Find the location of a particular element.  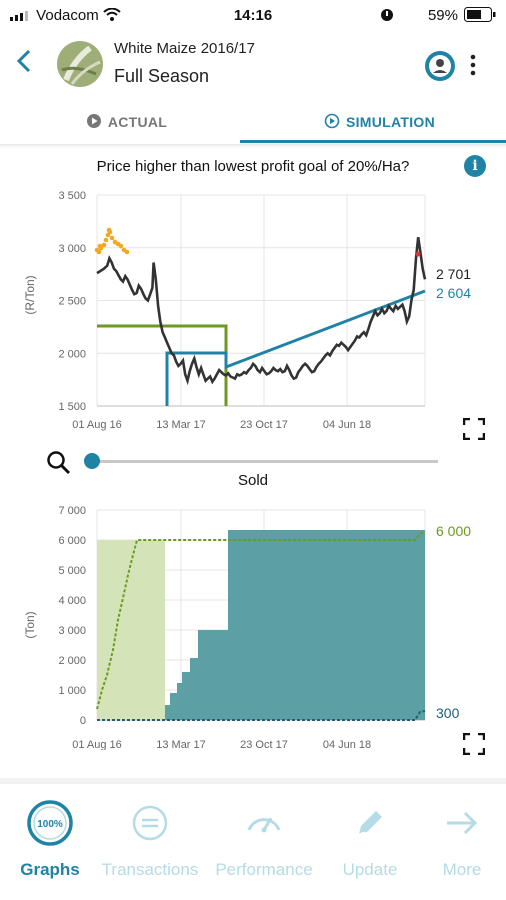

play-circle-outline-icon is located at coordinates (332, 122).